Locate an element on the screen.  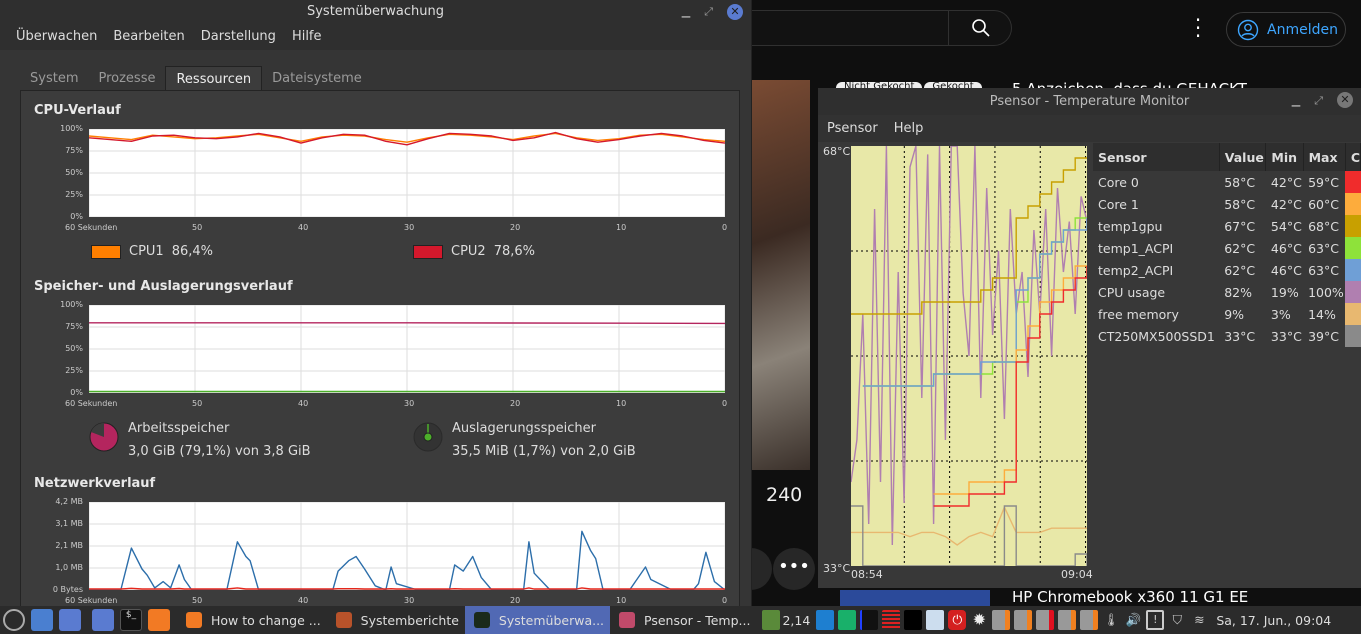
workspace-icon is located at coordinates (935, 620).